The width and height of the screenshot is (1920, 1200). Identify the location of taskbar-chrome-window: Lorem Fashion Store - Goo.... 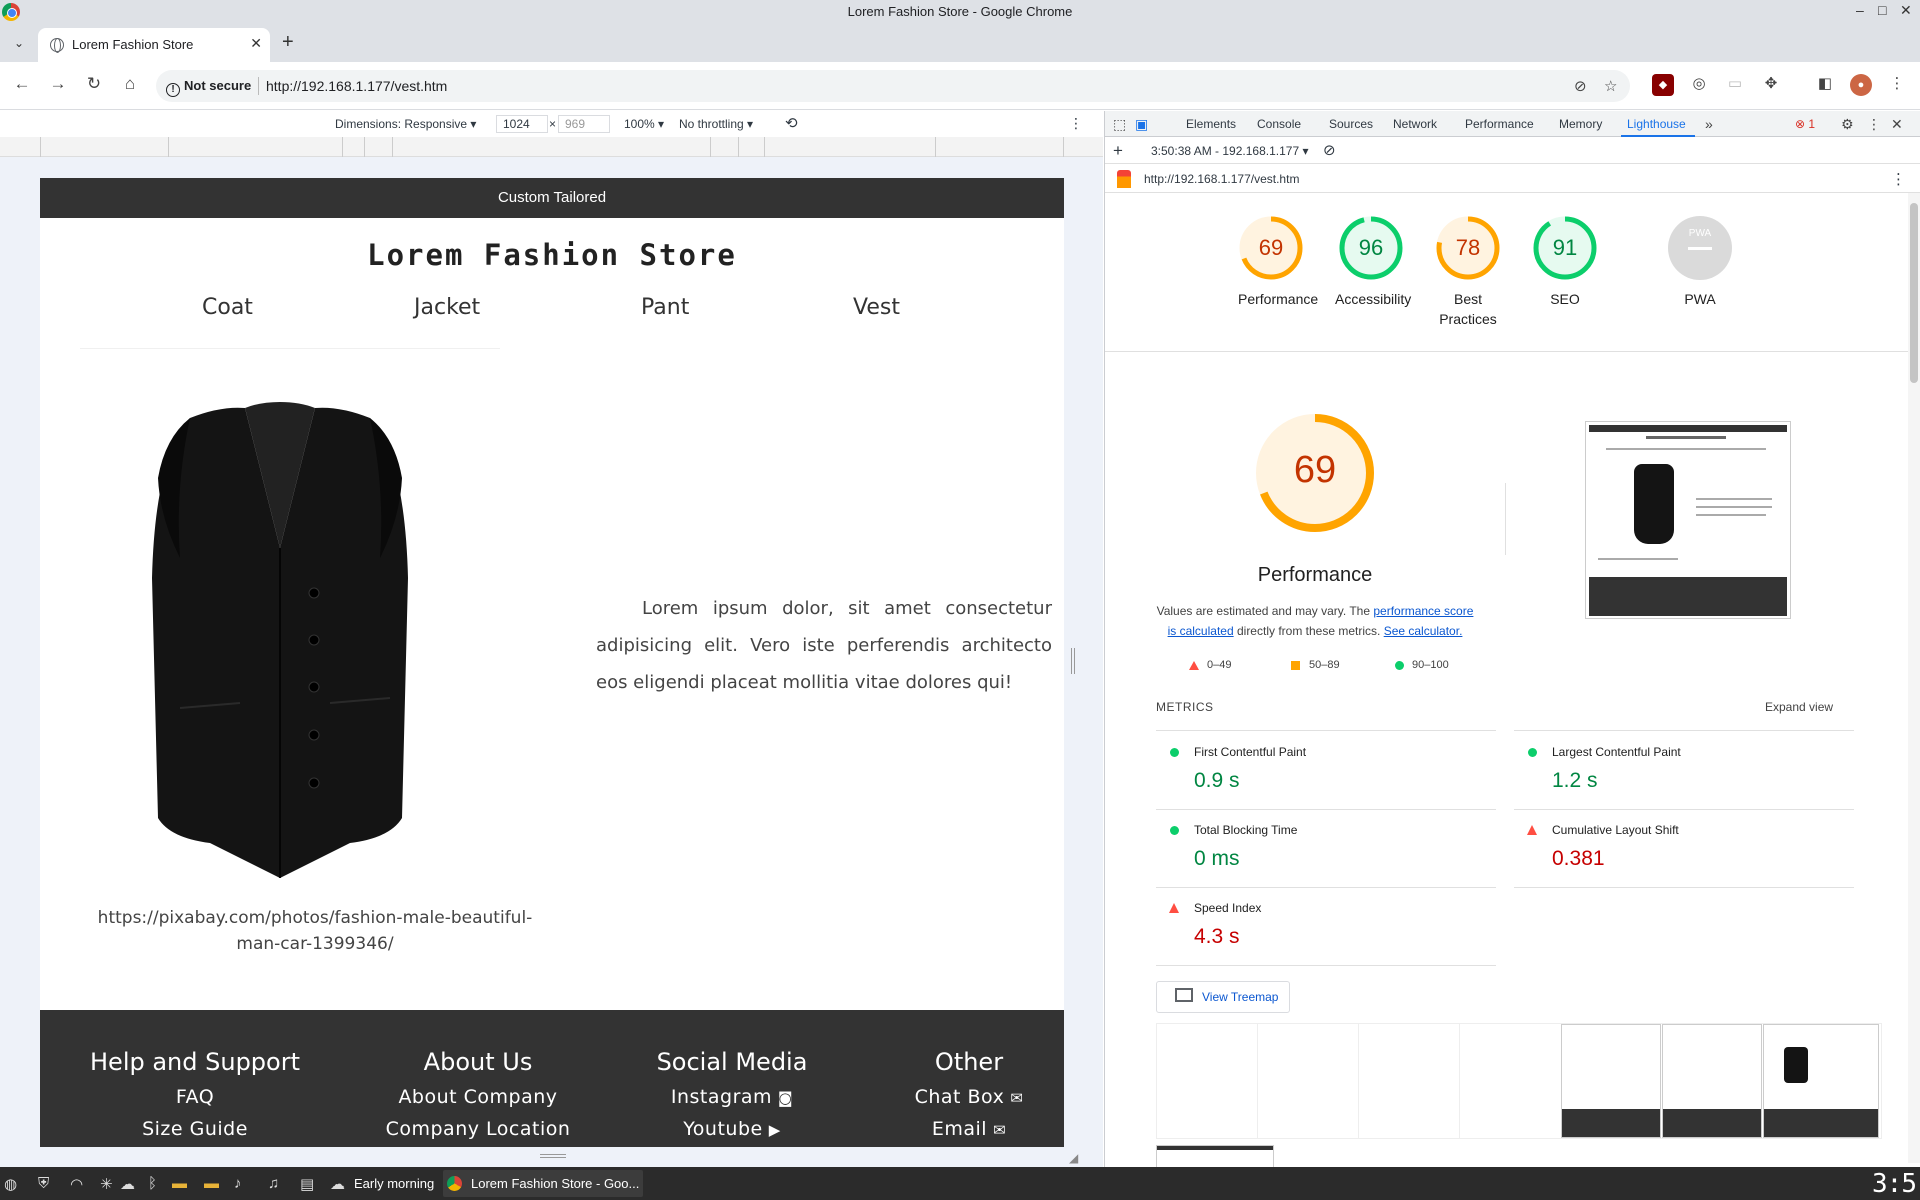
(543, 1183).